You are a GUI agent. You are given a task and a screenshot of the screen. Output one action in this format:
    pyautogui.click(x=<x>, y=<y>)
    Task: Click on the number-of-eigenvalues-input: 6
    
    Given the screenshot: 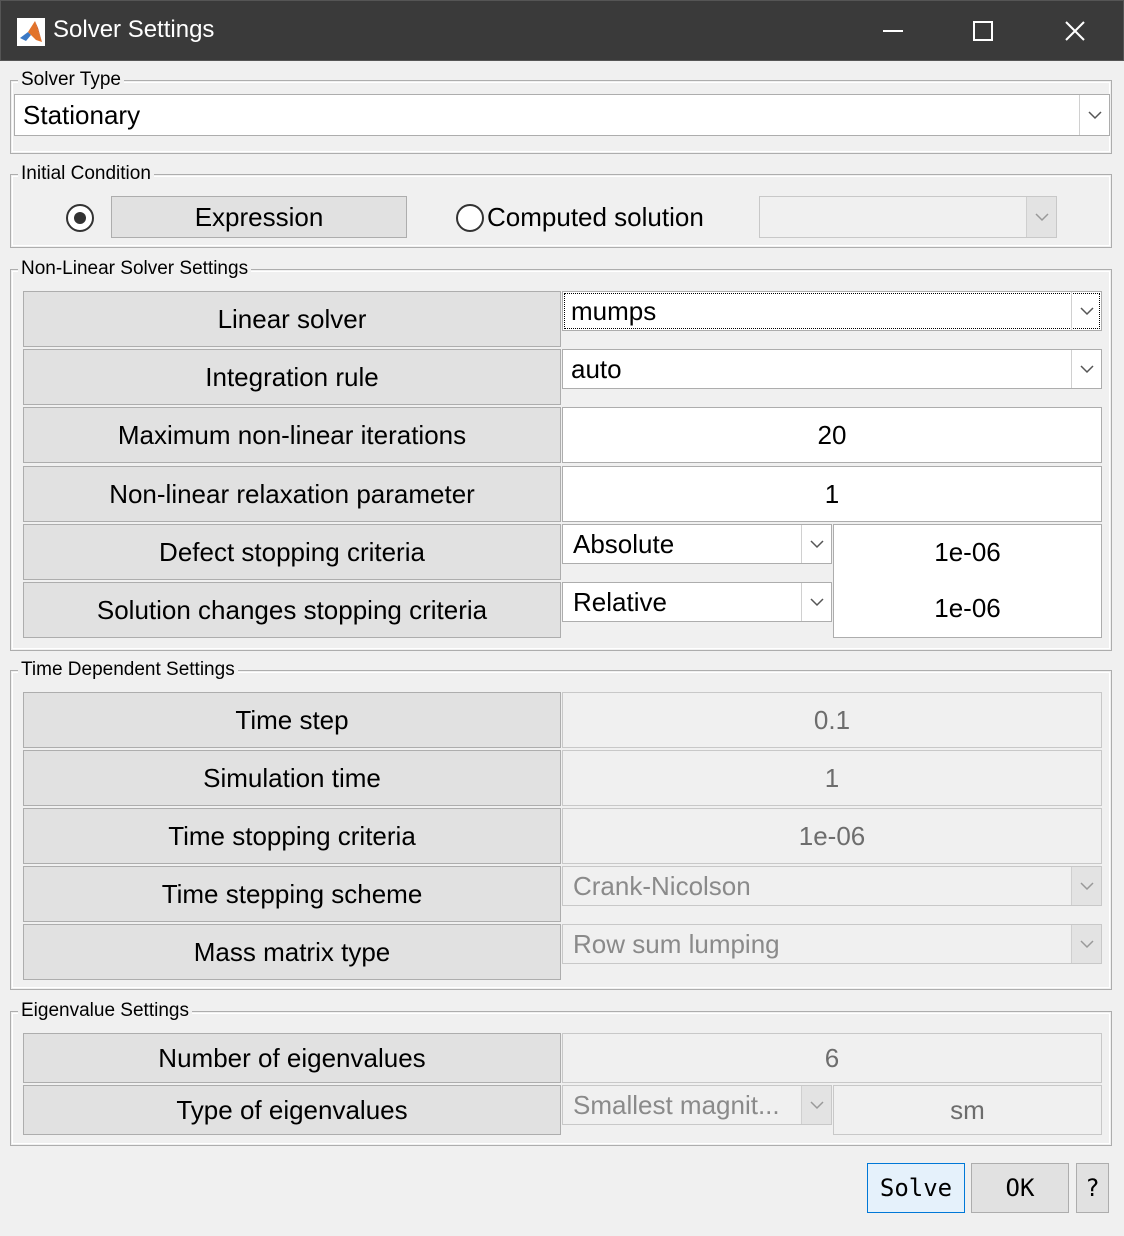 What is the action you would take?
    pyautogui.click(x=832, y=1058)
    